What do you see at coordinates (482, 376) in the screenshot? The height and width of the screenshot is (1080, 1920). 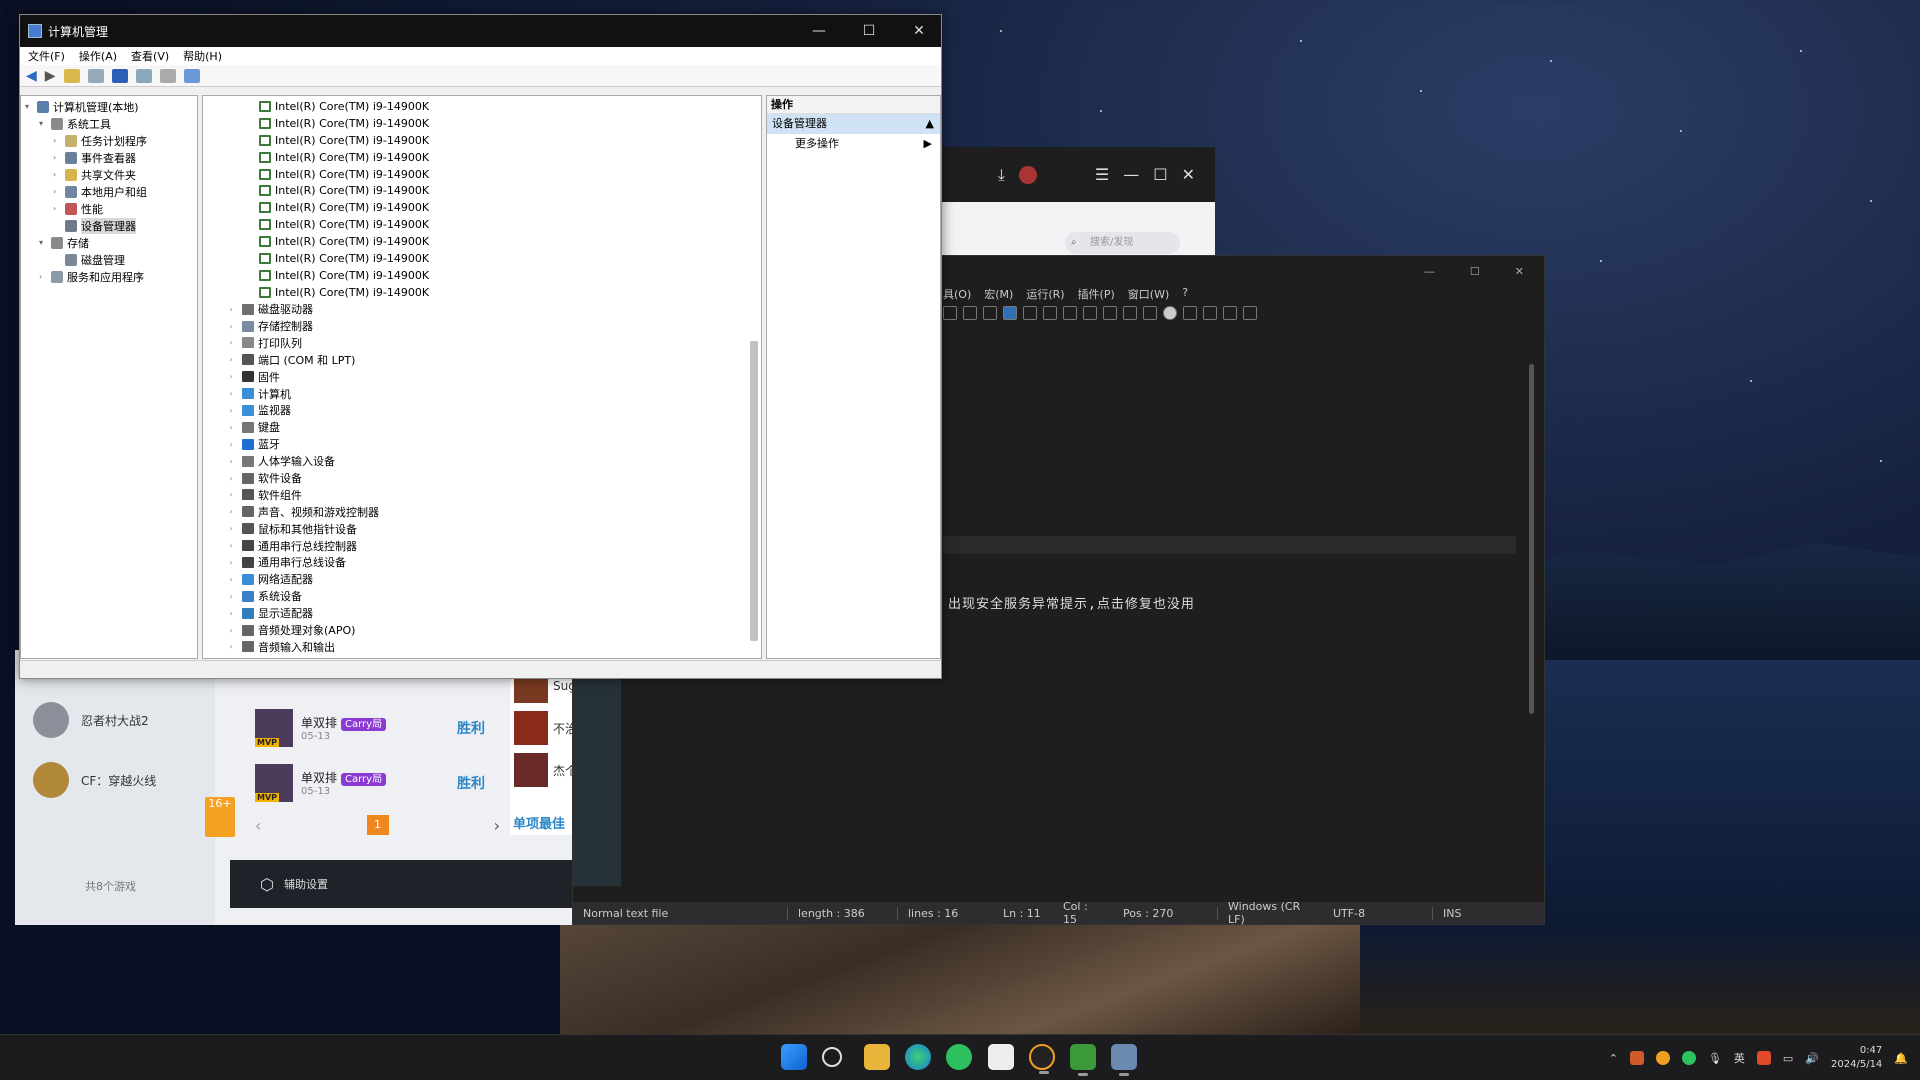 I see `device-category: › 固件` at bounding box center [482, 376].